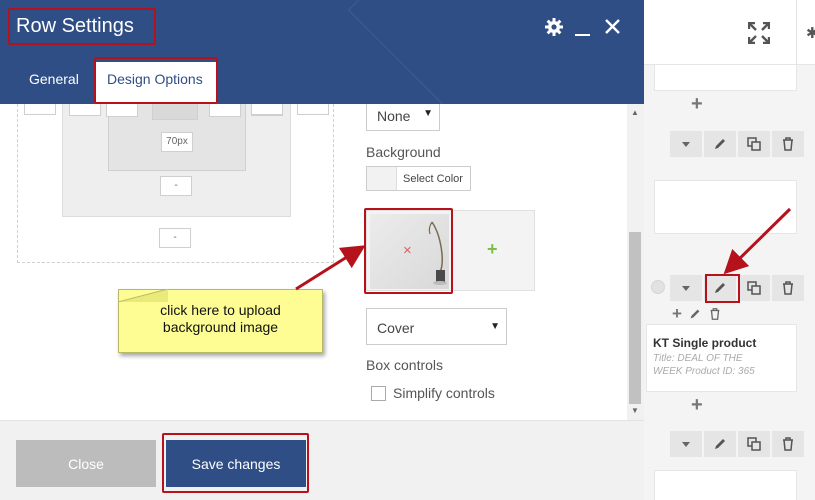 The height and width of the screenshot is (500, 815). What do you see at coordinates (635, 410) in the screenshot?
I see `scroll-down-icon: ▼` at bounding box center [635, 410].